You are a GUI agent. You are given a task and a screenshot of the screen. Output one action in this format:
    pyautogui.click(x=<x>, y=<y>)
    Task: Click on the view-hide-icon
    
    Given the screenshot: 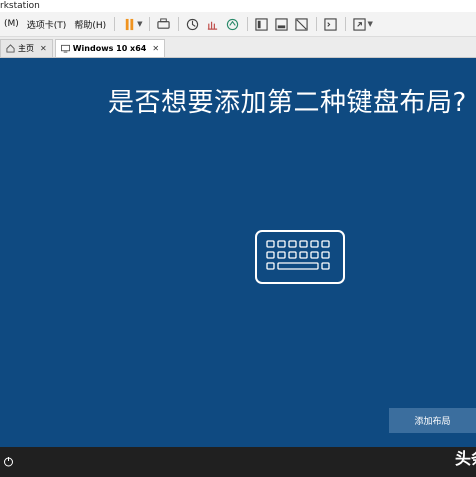 What is the action you would take?
    pyautogui.click(x=302, y=24)
    